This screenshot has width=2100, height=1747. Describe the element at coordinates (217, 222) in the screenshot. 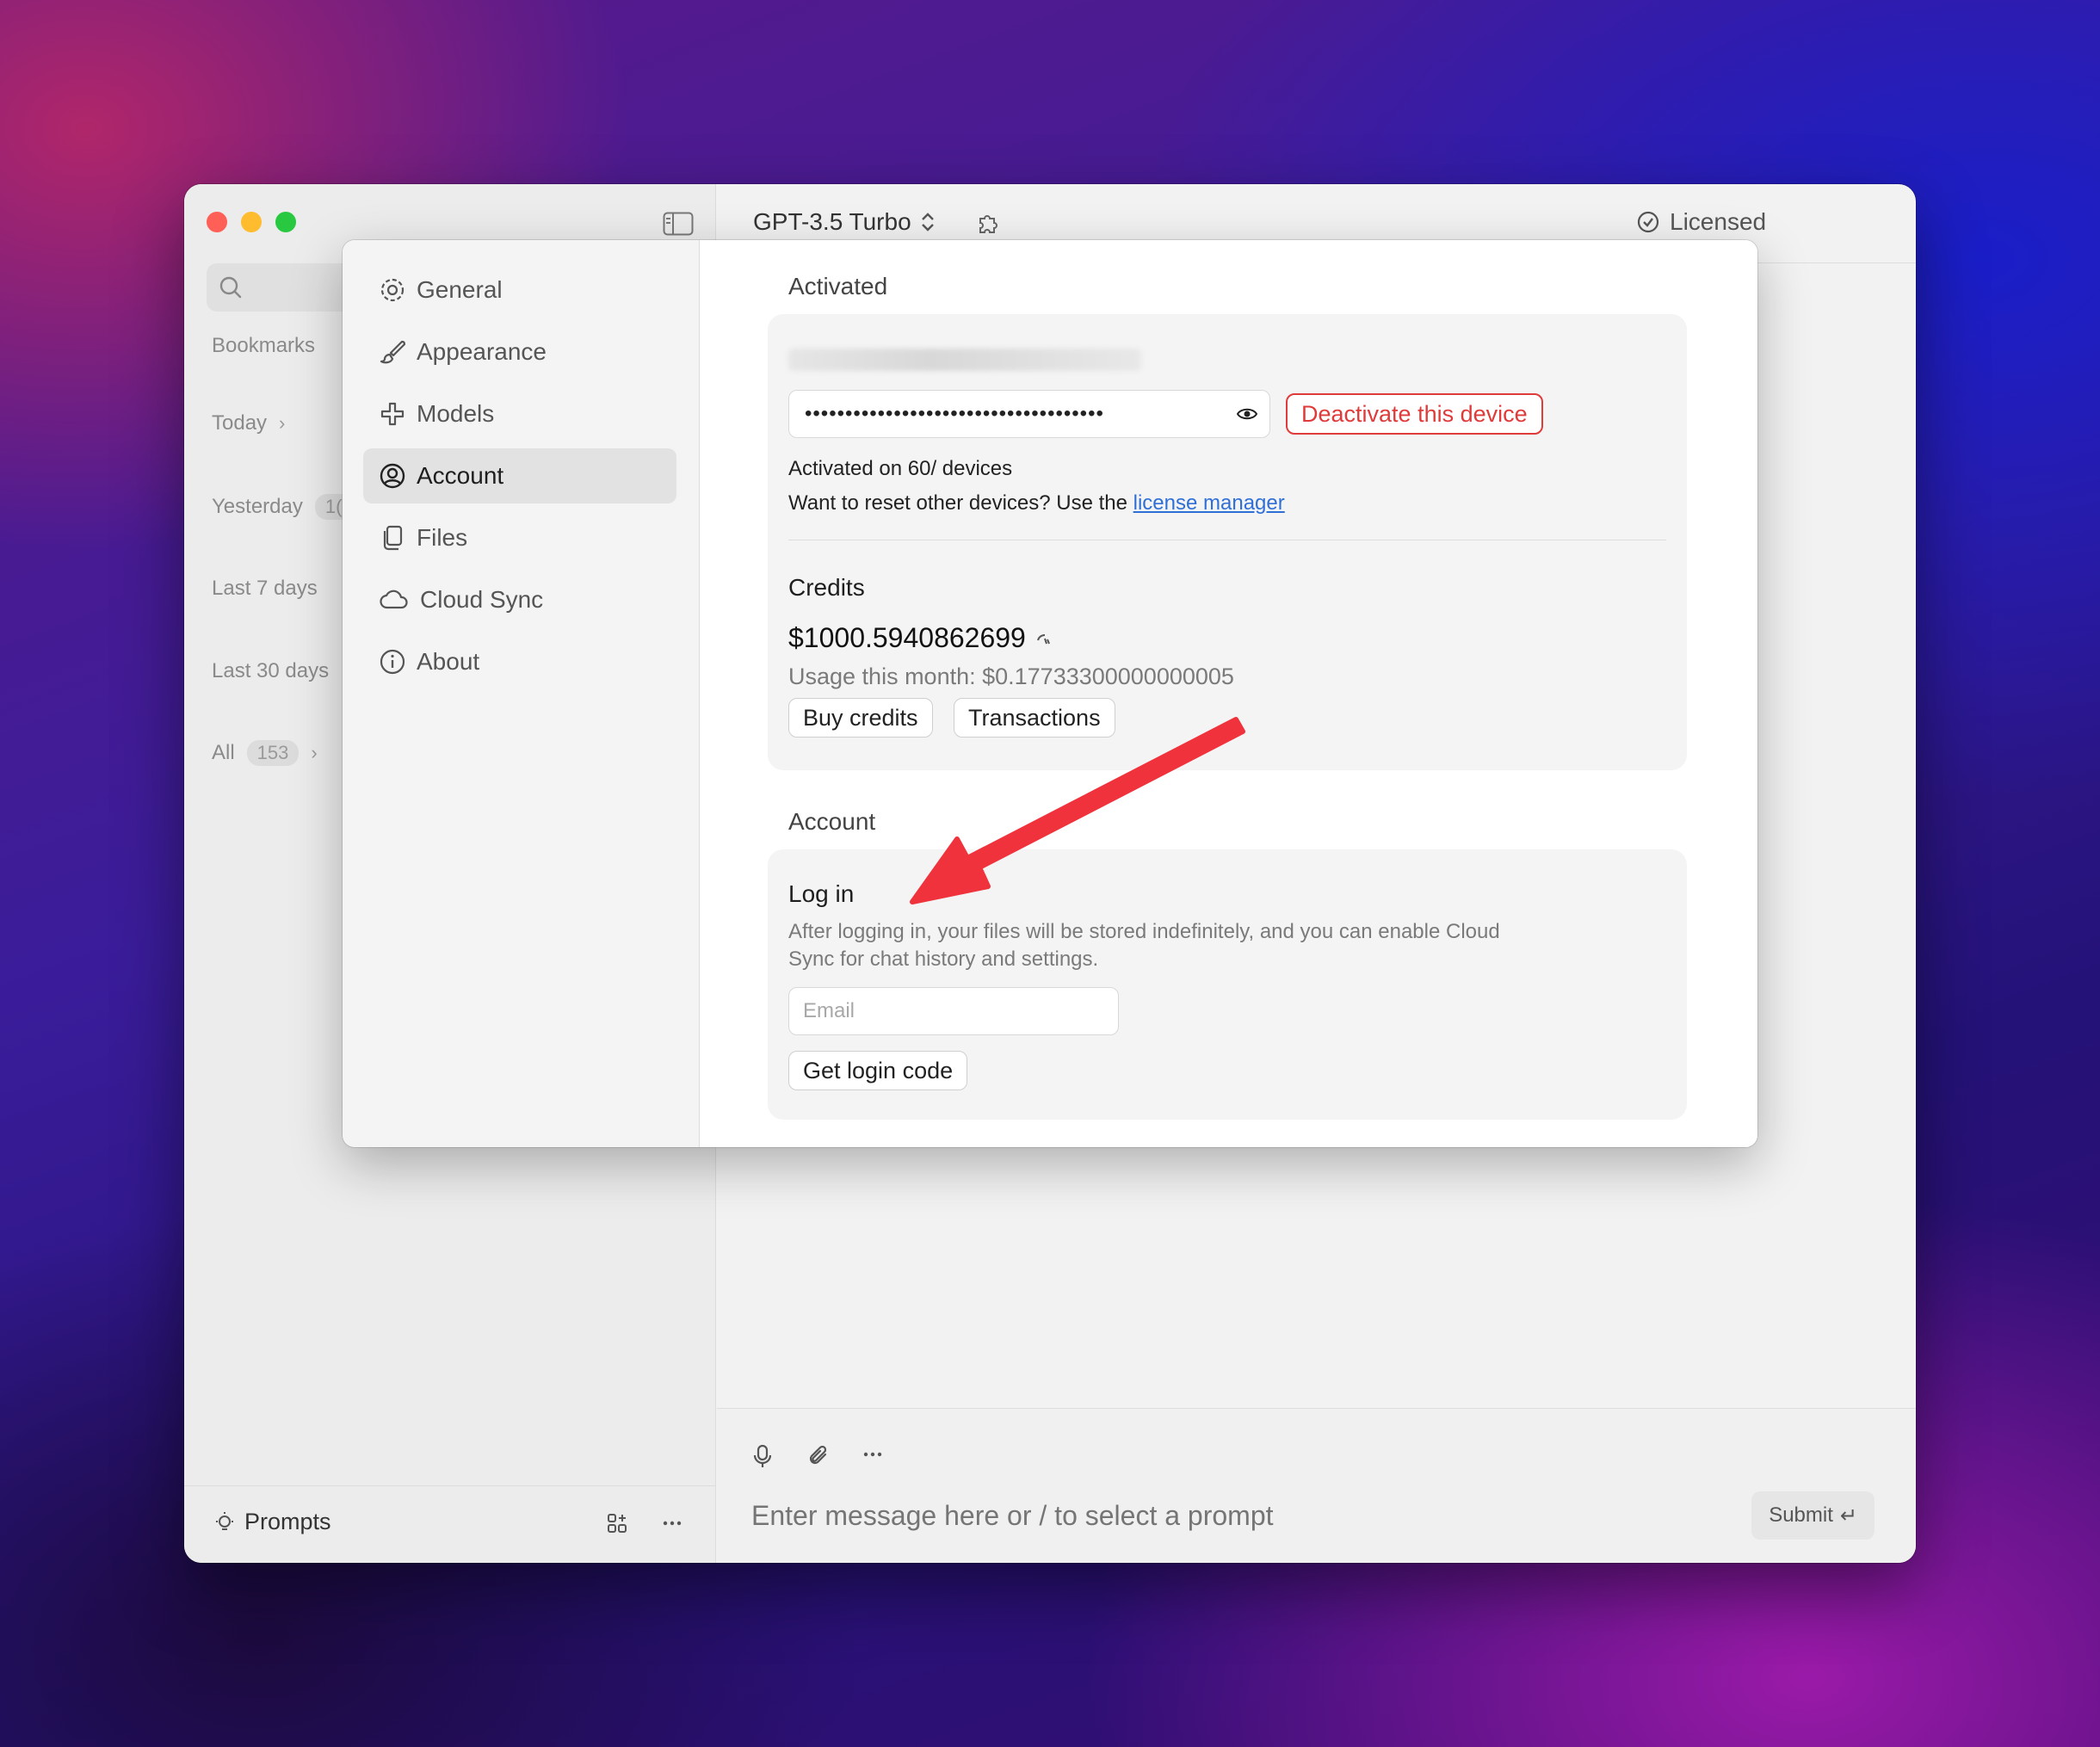

I see `close-window-button` at that location.